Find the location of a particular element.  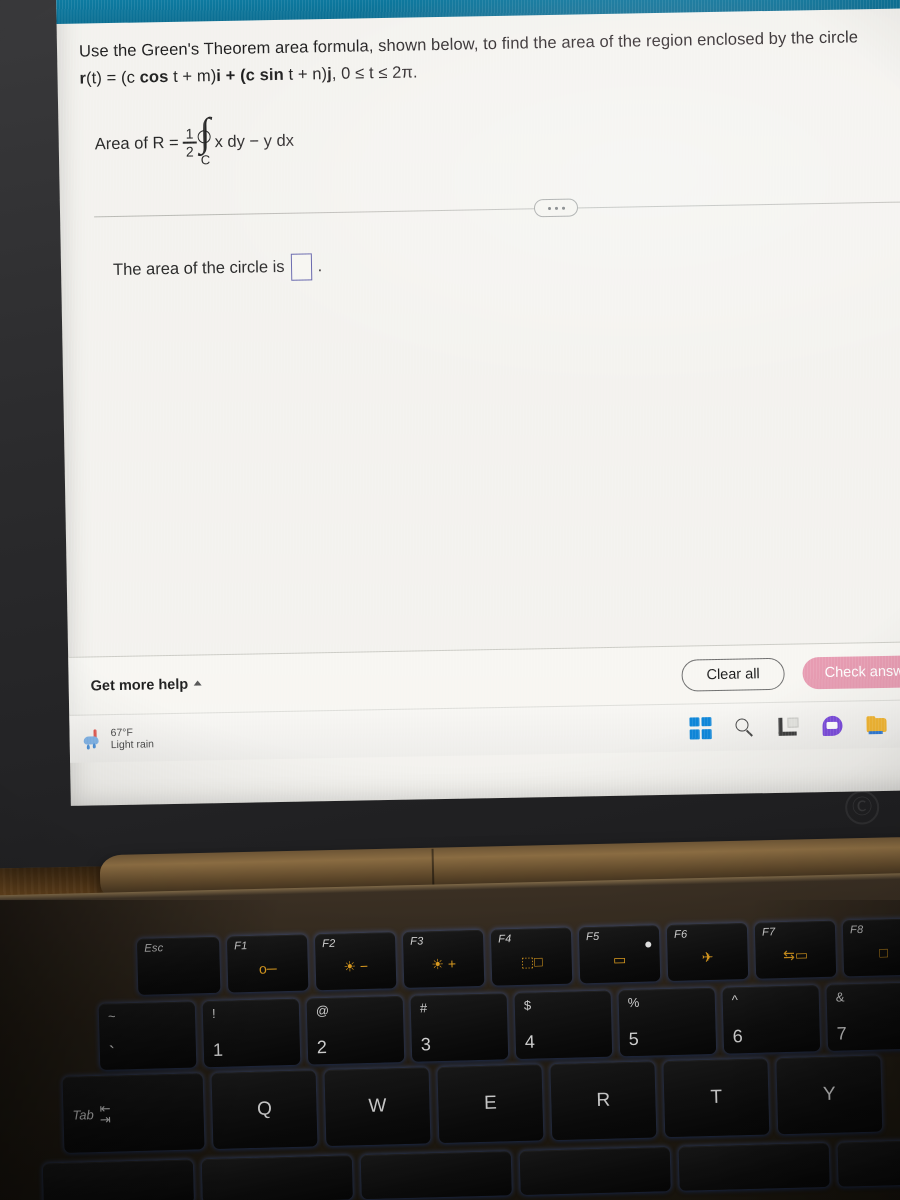

key-backtick: ~ ` is located at coordinates (147, 1035).